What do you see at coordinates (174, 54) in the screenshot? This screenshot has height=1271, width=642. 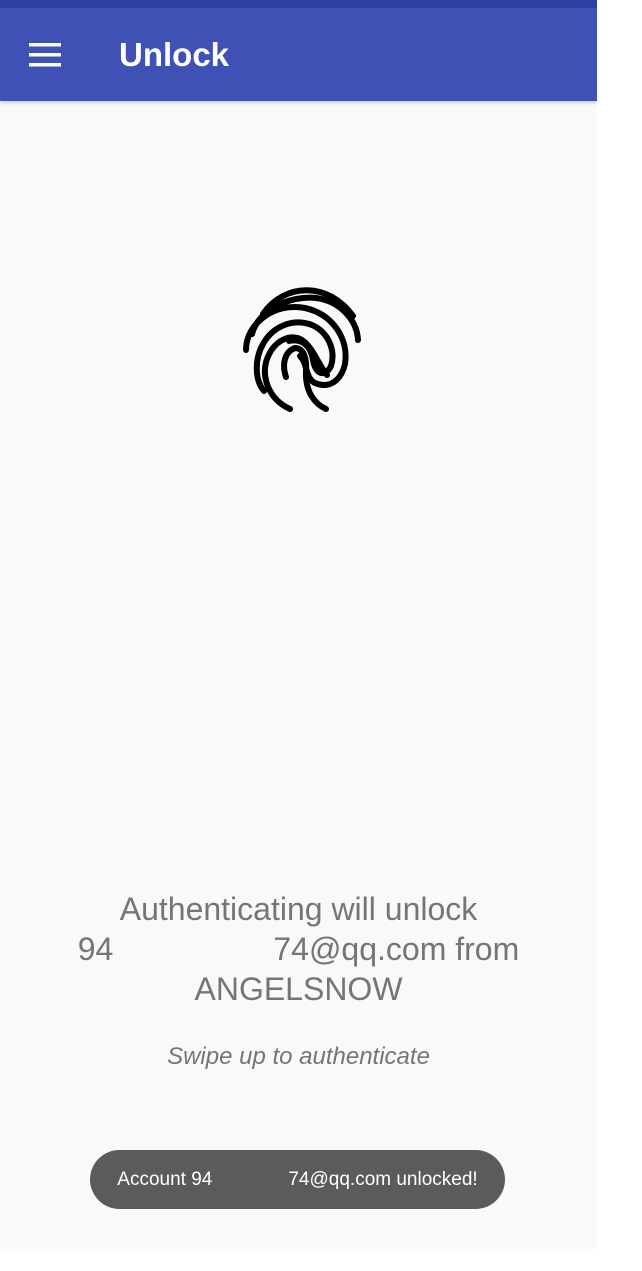 I see `page-title: Unlock` at bounding box center [174, 54].